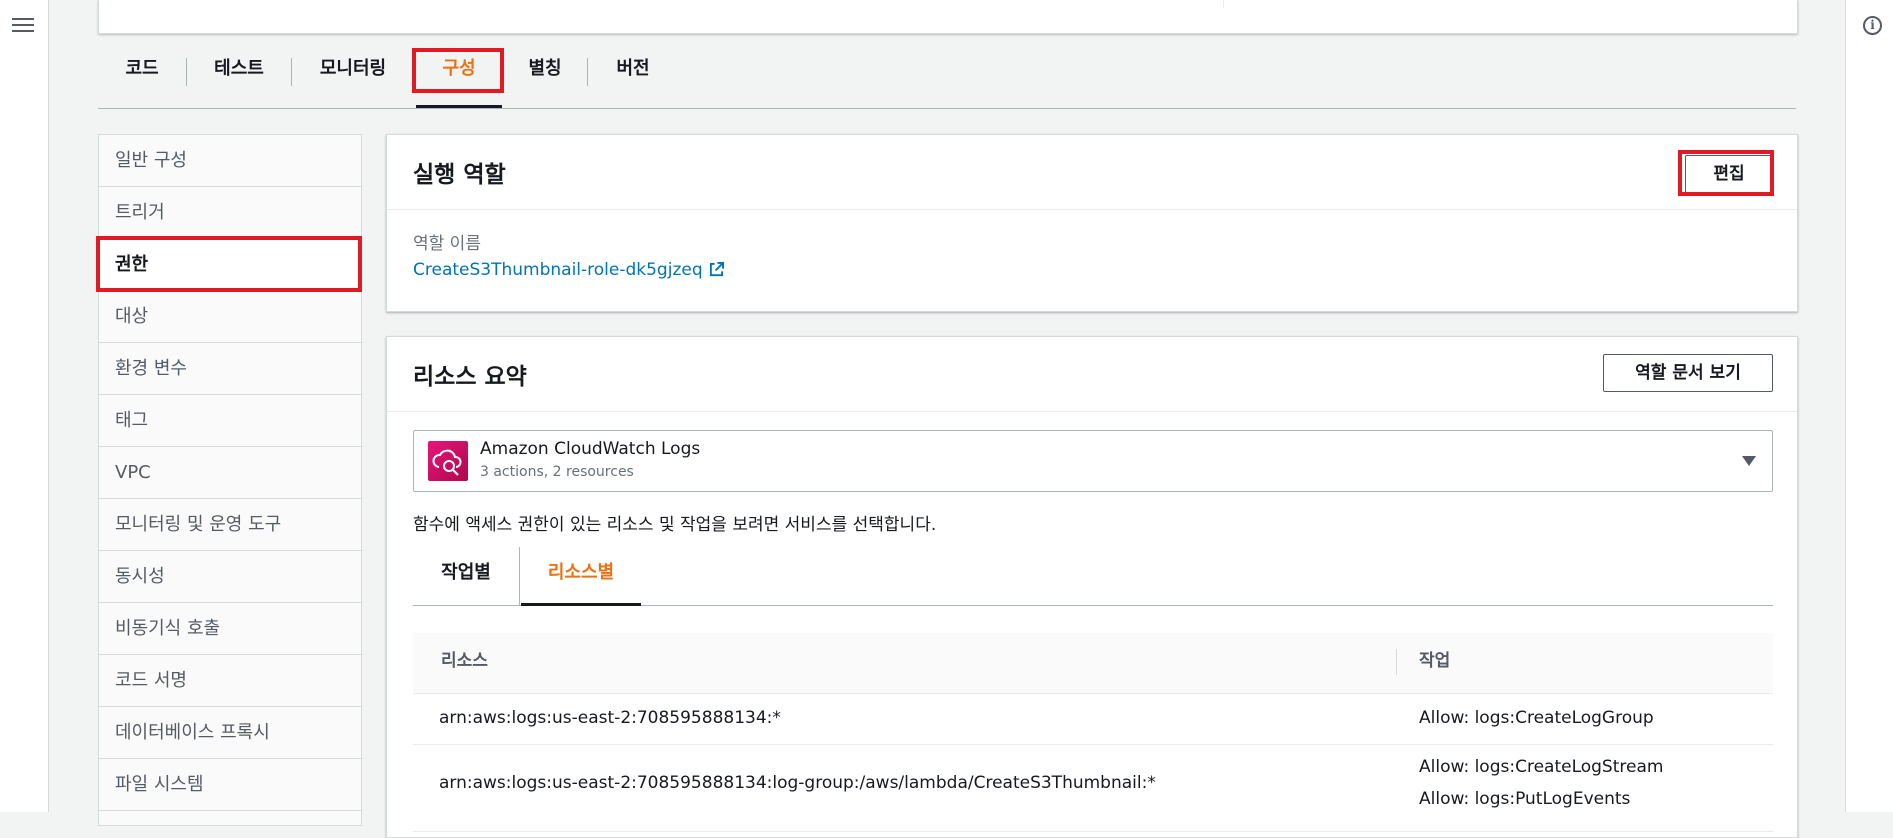 The image size is (1893, 838). I want to click on role-name-text: CreateS3Thumbnail-role-dk5gjzeq, so click(558, 270).